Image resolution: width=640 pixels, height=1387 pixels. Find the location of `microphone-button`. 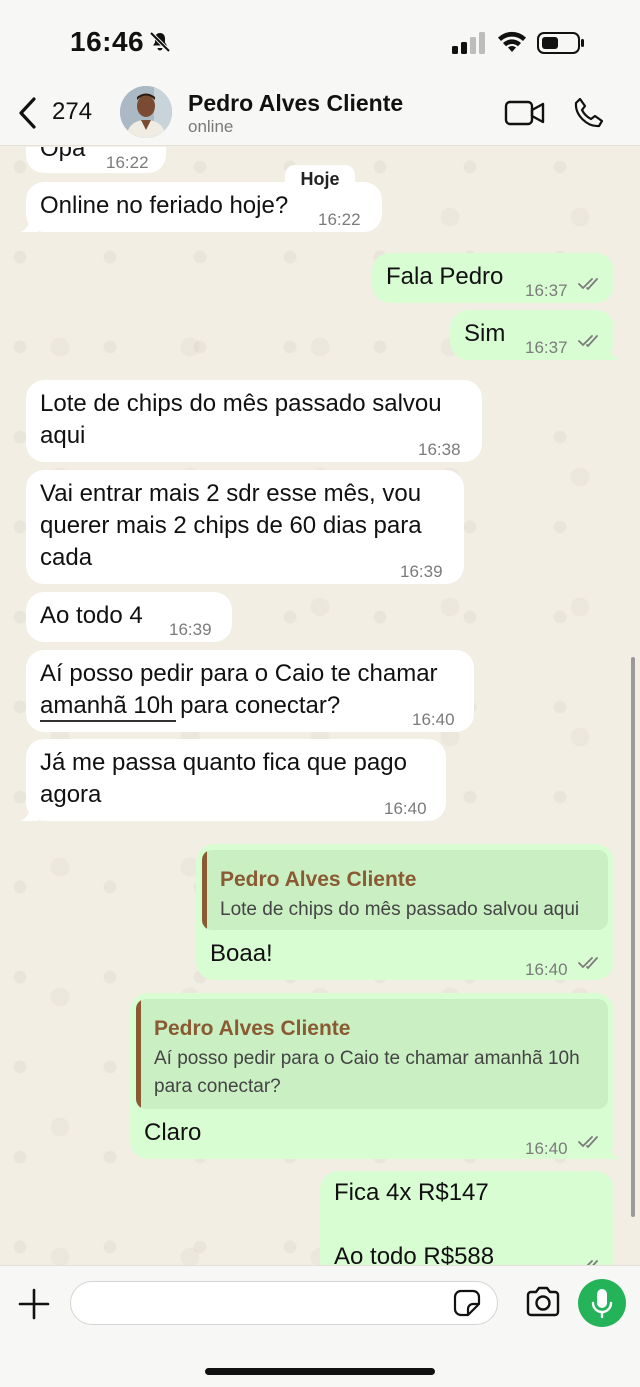

microphone-button is located at coordinates (602, 1303).